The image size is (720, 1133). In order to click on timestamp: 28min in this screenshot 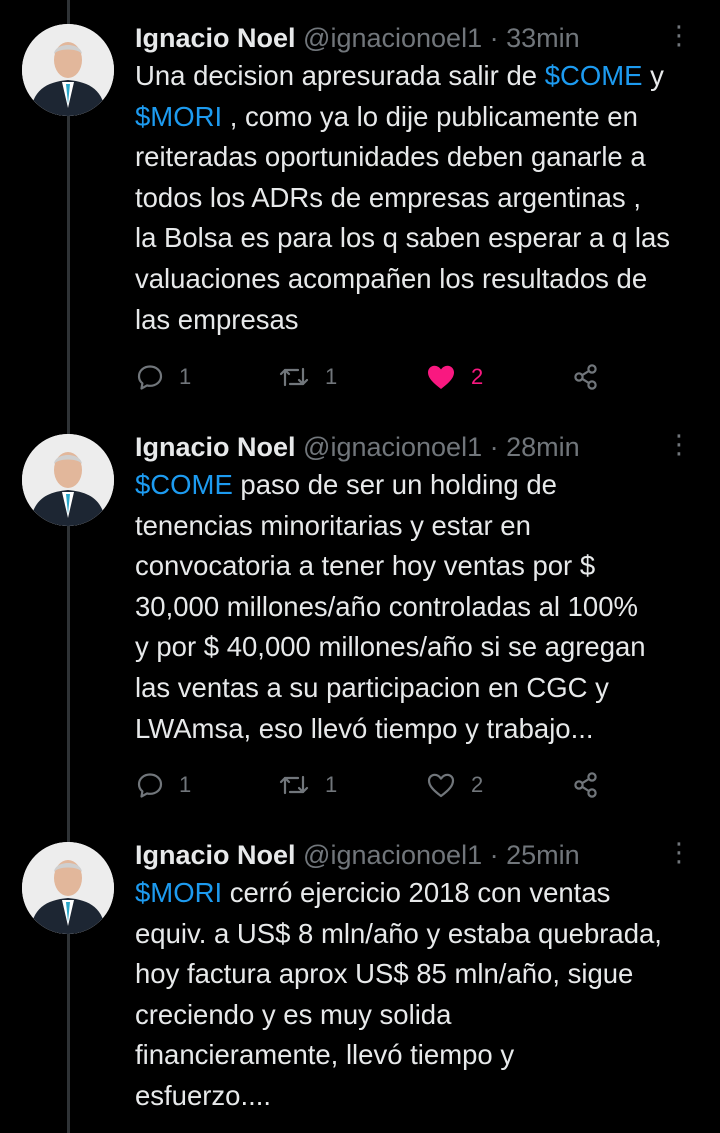, I will do `click(543, 447)`.